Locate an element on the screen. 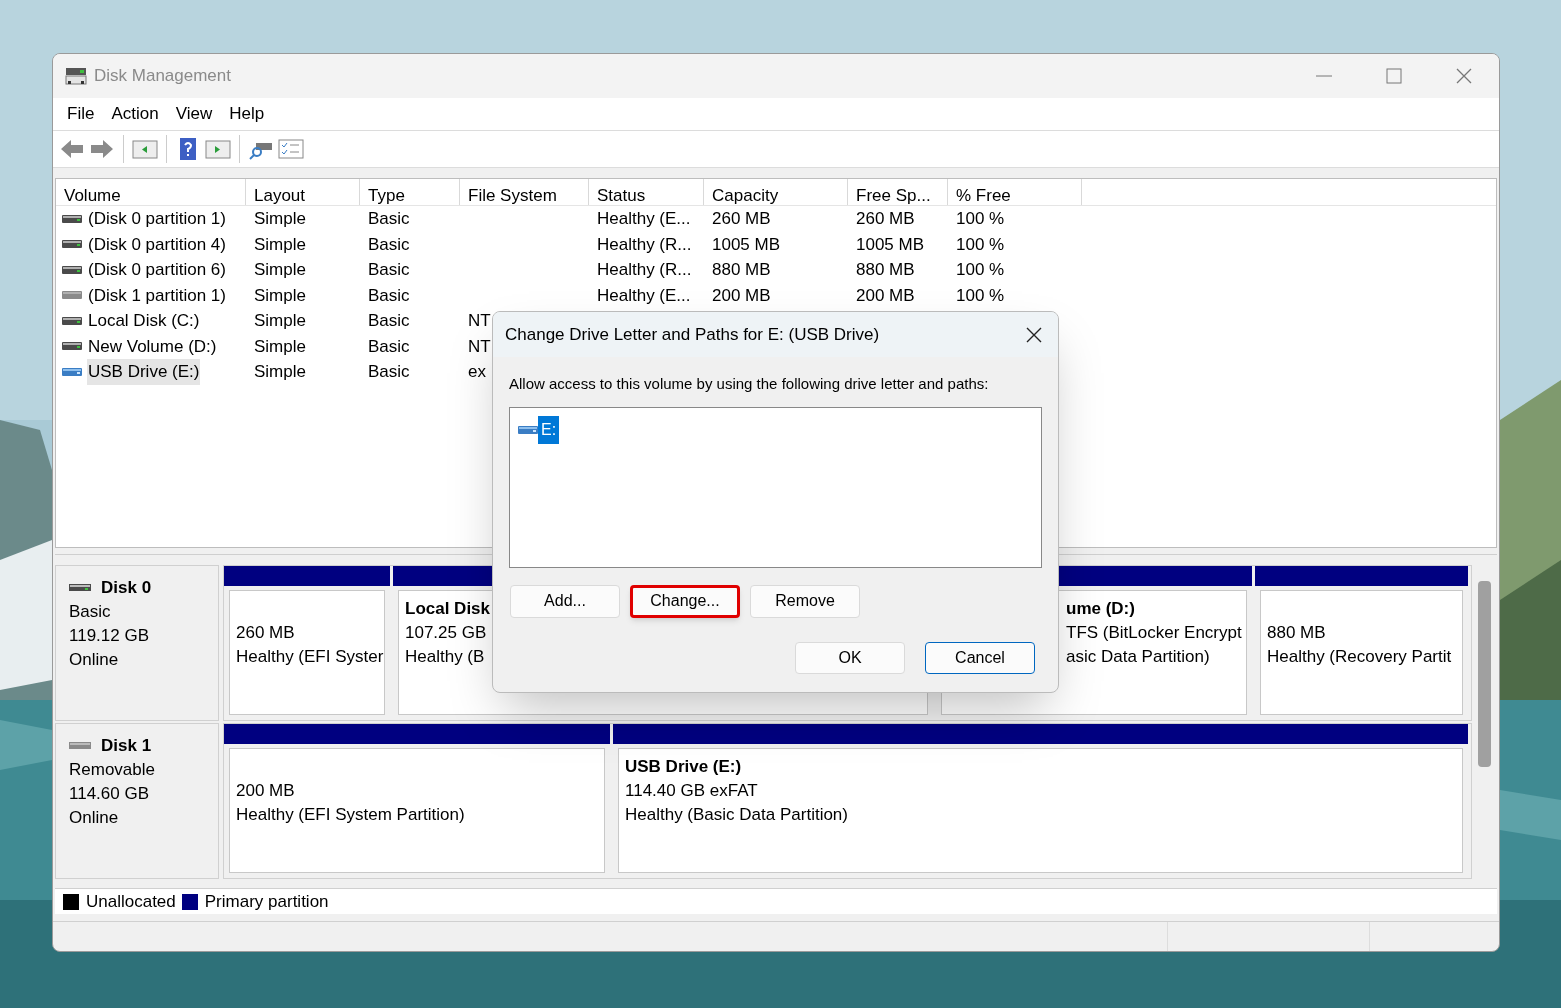 This screenshot has width=1561, height=1008. partition-info: asic Data Partition) is located at coordinates (1138, 657).